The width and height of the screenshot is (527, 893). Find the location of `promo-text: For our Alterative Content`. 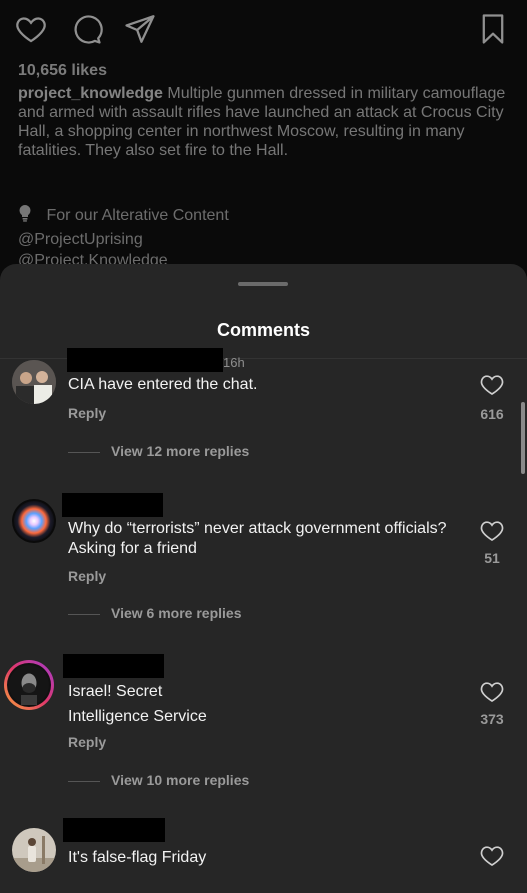

promo-text: For our Alterative Content is located at coordinates (137, 215).